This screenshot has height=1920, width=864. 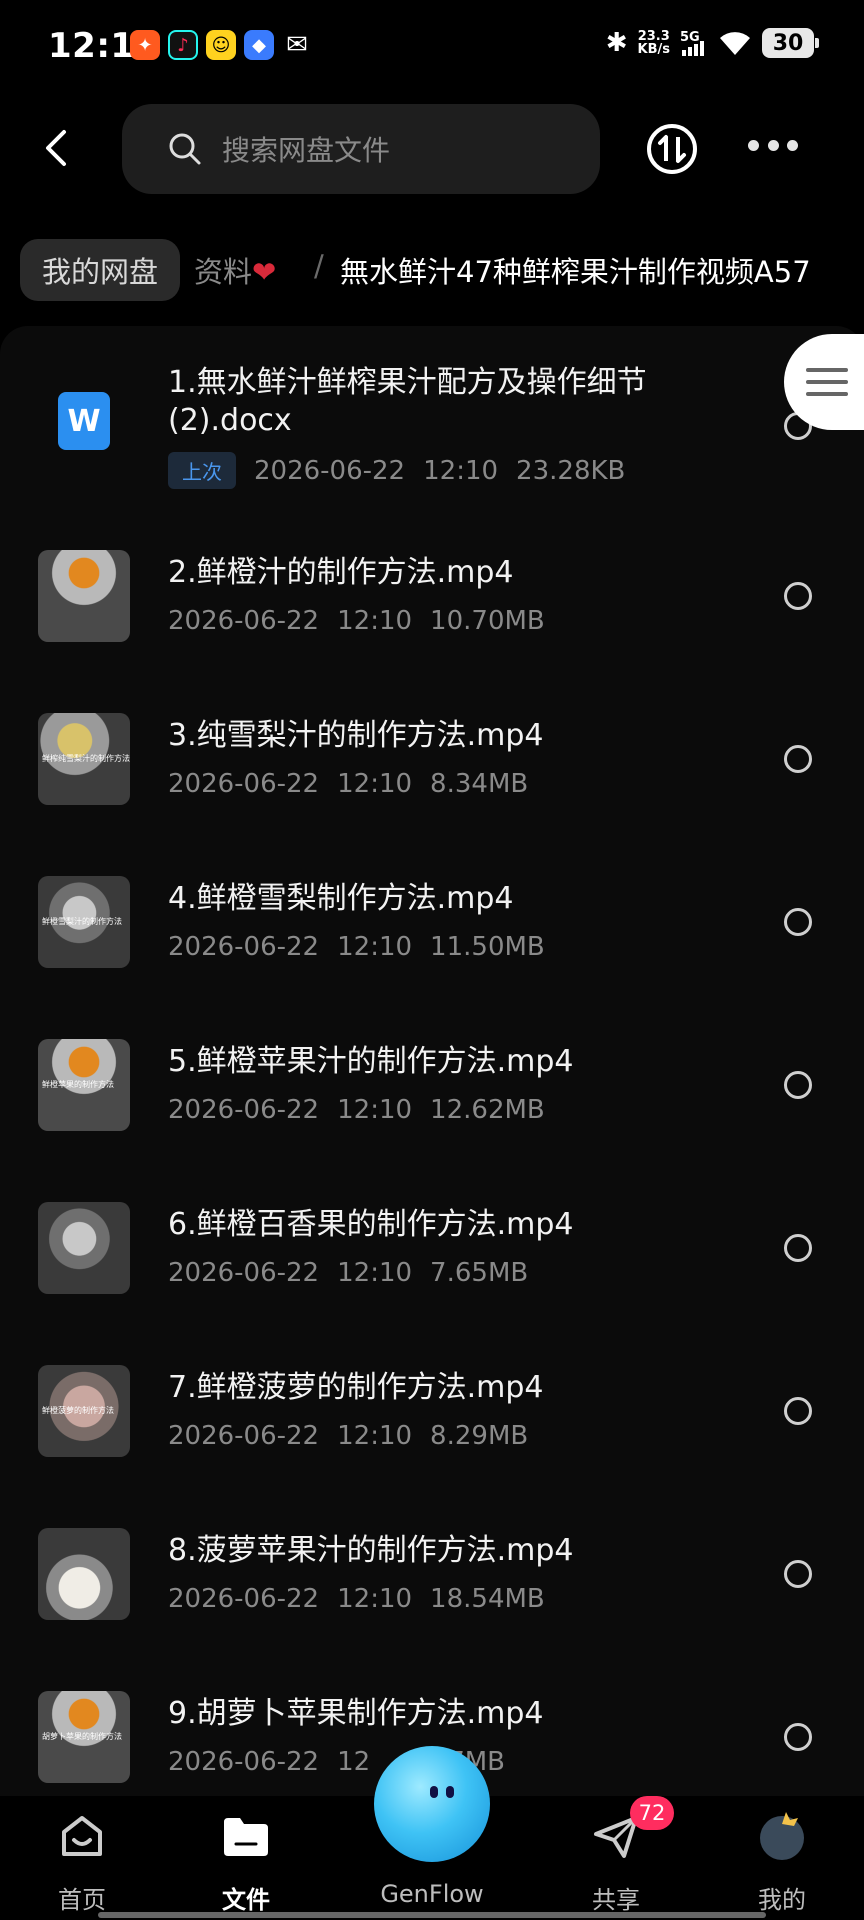 I want to click on net-speed: 23.3 KB/s, so click(x=654, y=43).